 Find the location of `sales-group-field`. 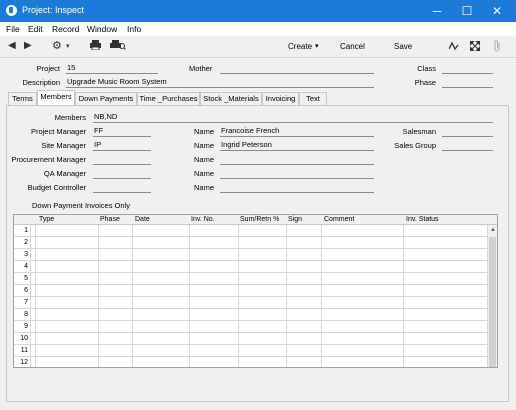

sales-group-field is located at coordinates (467, 145).